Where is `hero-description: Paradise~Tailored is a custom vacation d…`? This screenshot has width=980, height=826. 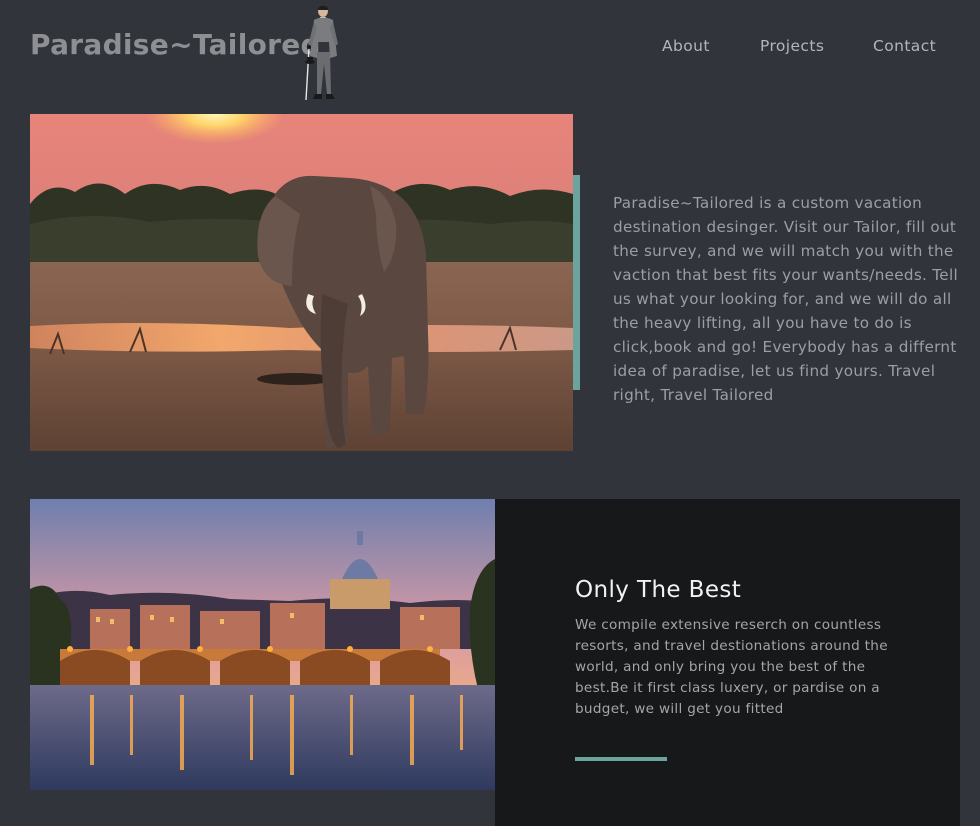
hero-description: Paradise~Tailored is a custom vacation d… is located at coordinates (785, 299).